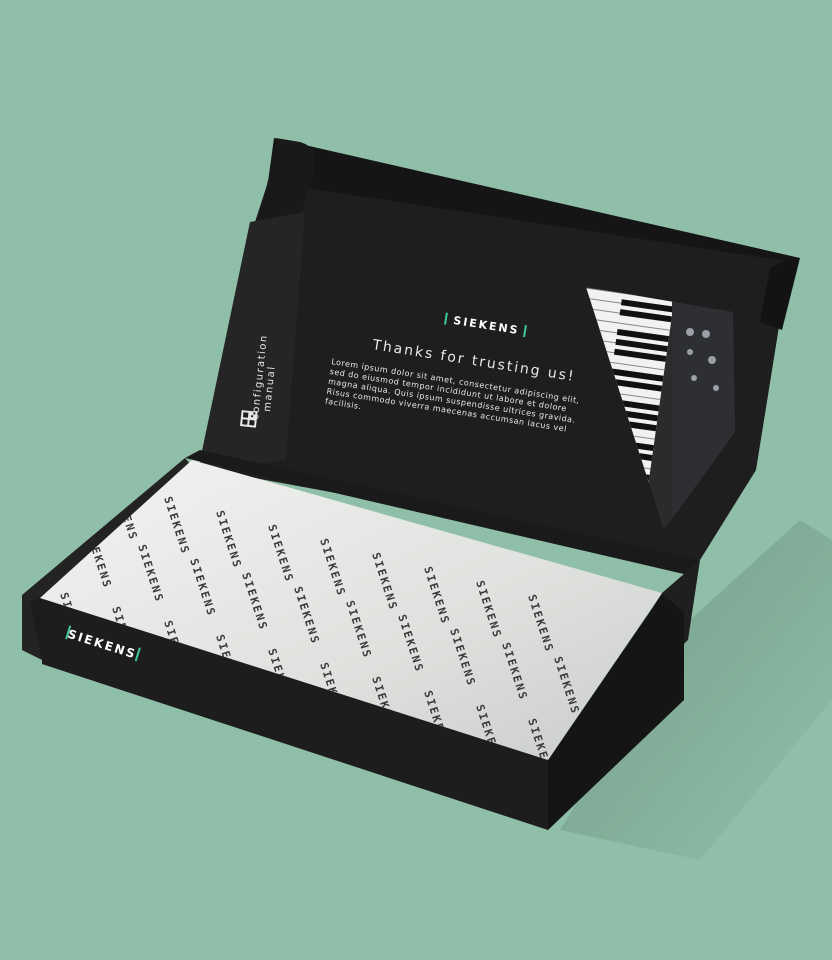 The height and width of the screenshot is (960, 832). I want to click on qr-code-icon, so click(249, 419).